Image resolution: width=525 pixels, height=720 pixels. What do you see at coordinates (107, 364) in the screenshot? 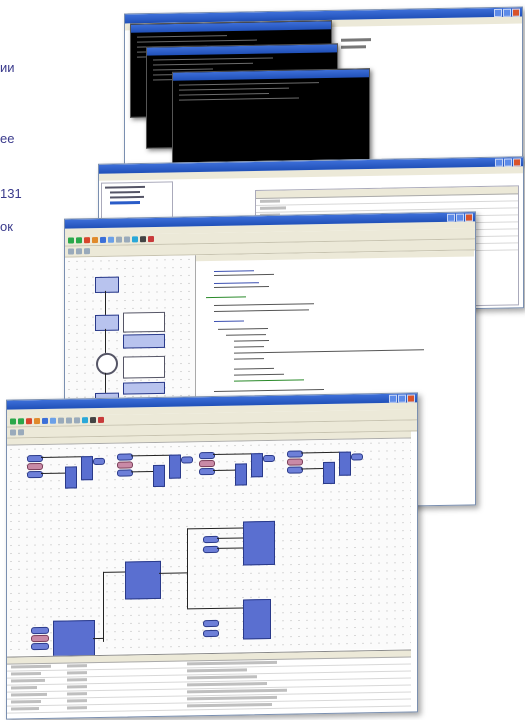
I see `sfc-initial-step` at bounding box center [107, 364].